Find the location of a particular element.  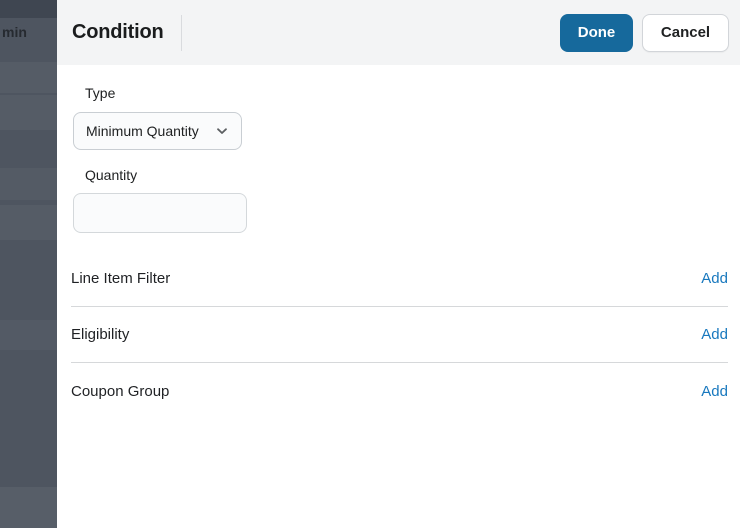

eligibility-label: Eligibility is located at coordinates (100, 334).